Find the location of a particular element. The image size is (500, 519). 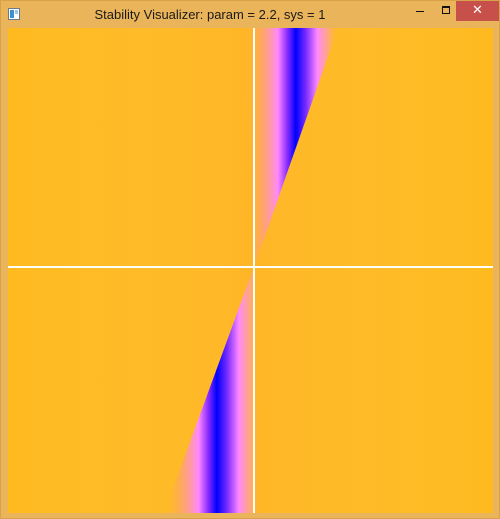

close-button: ✕ is located at coordinates (477, 11).